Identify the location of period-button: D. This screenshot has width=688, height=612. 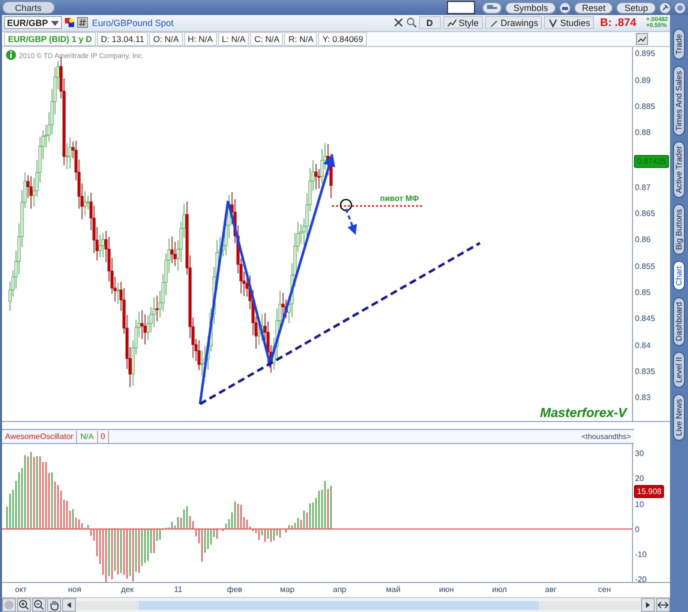
(429, 23).